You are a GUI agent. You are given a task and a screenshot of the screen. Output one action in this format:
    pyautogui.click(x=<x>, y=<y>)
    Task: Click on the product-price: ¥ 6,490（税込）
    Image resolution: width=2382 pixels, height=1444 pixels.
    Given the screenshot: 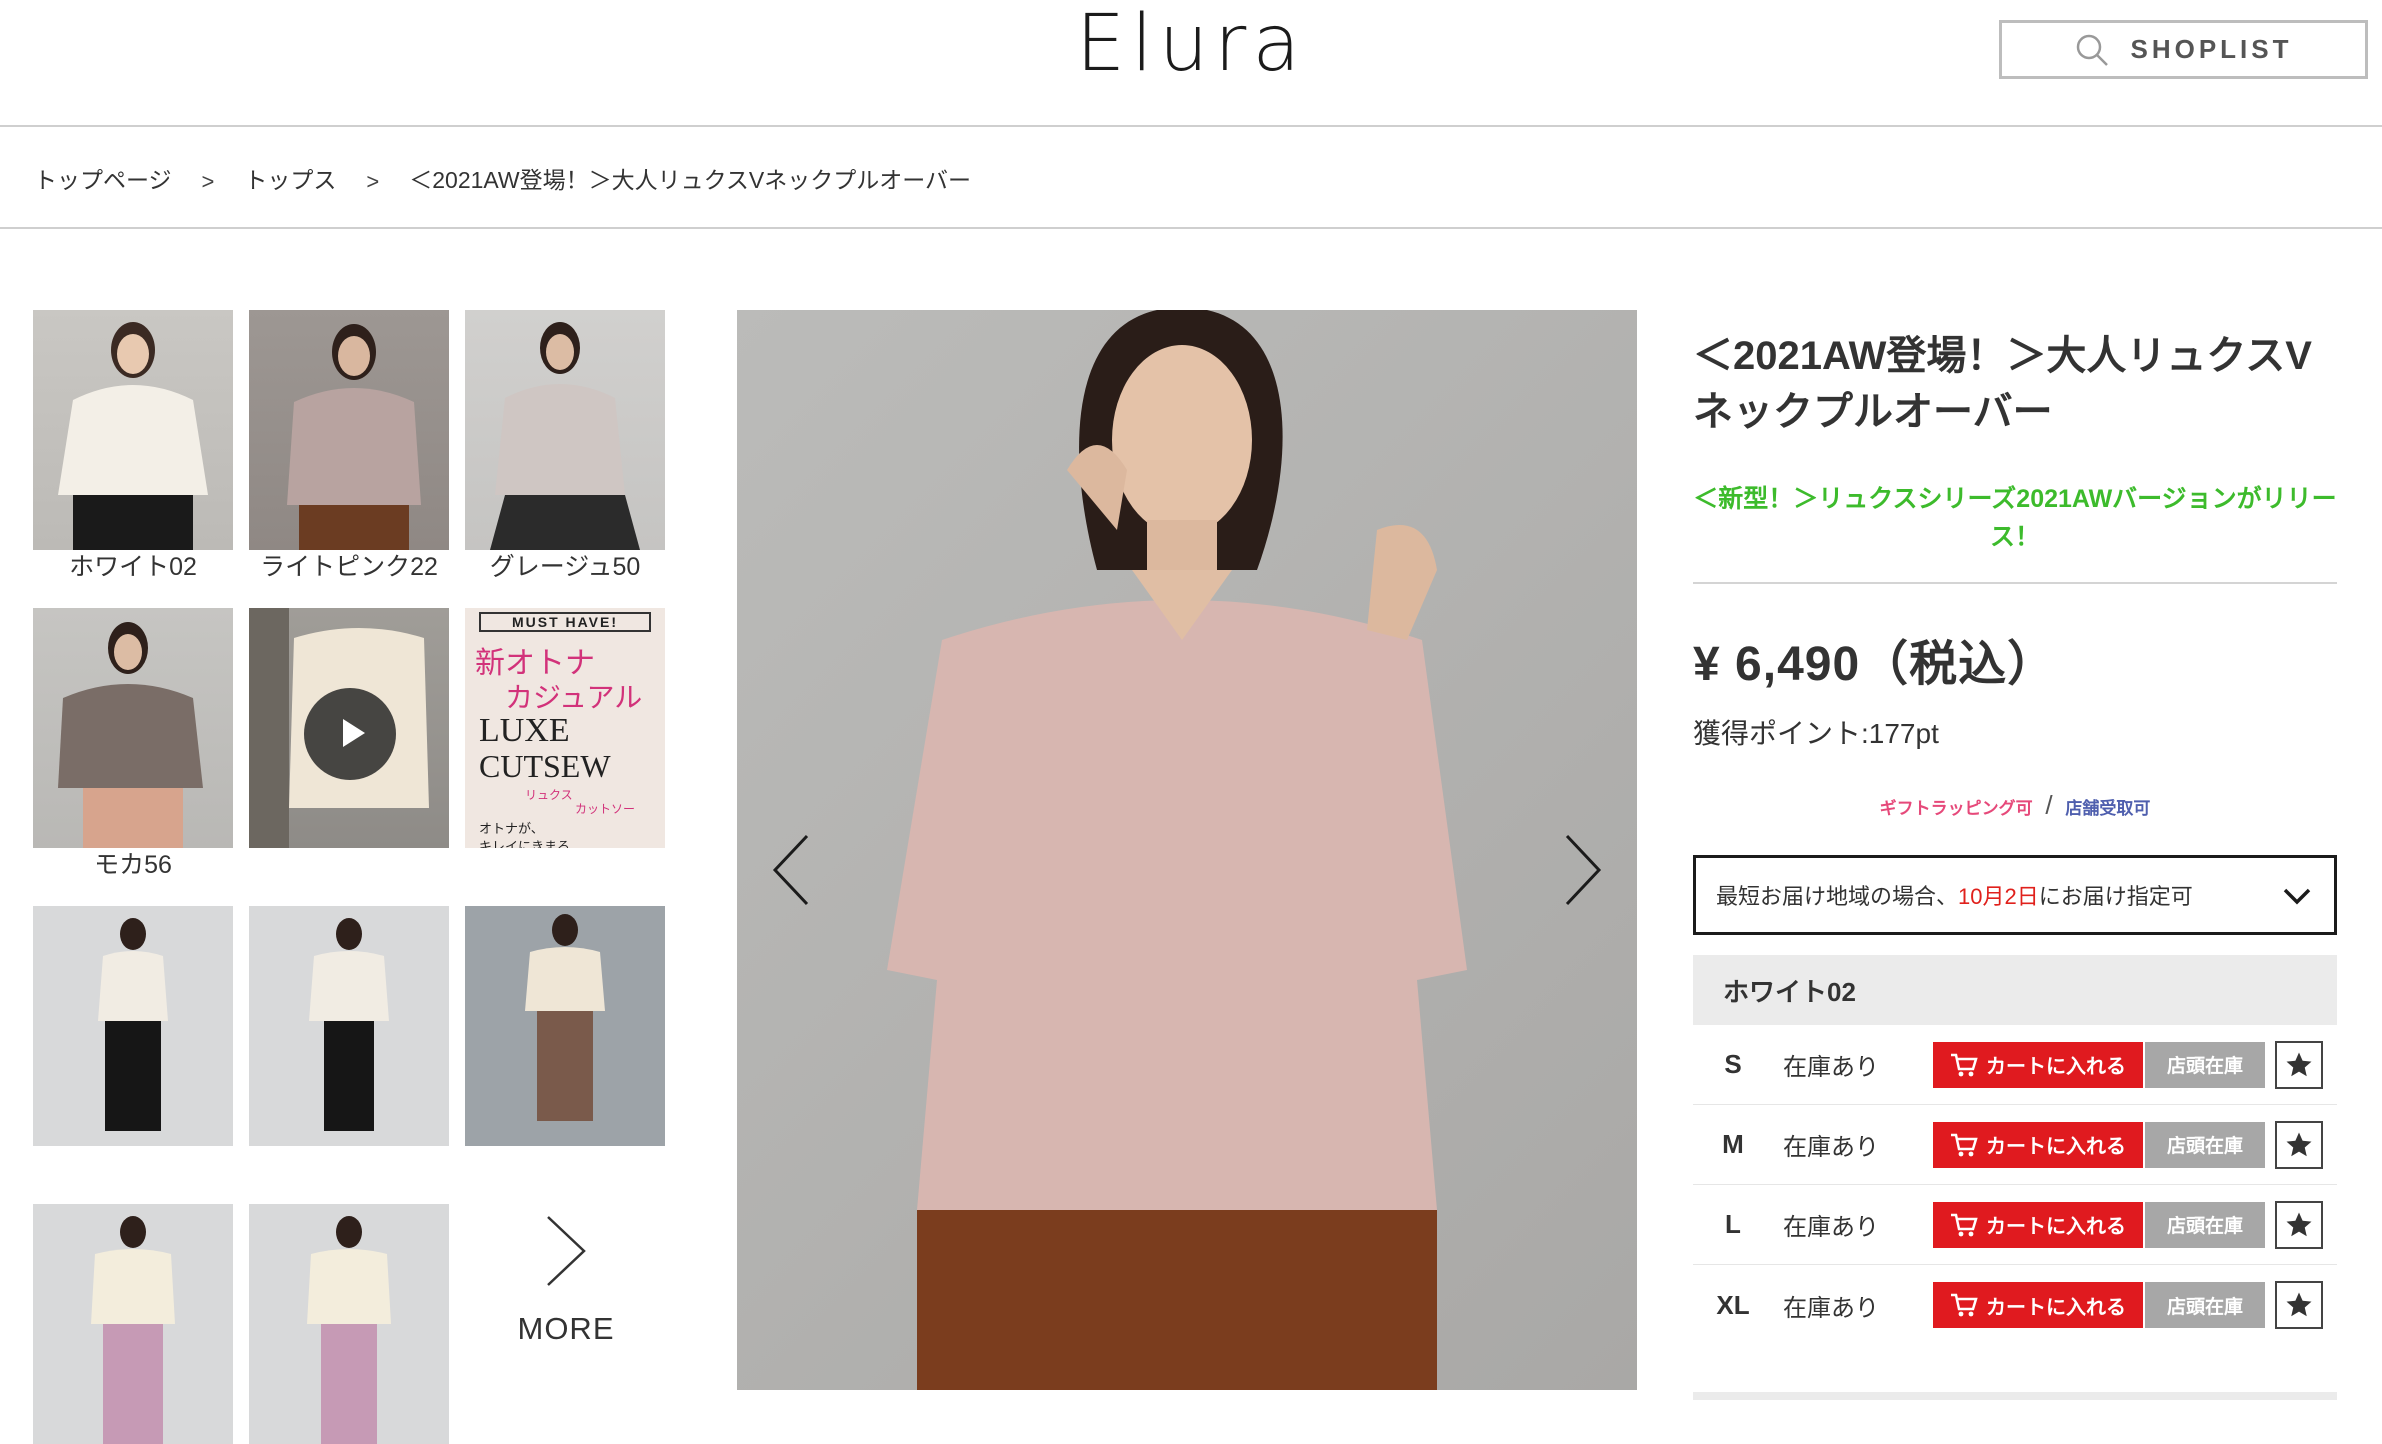 What is the action you would take?
    pyautogui.click(x=1875, y=664)
    